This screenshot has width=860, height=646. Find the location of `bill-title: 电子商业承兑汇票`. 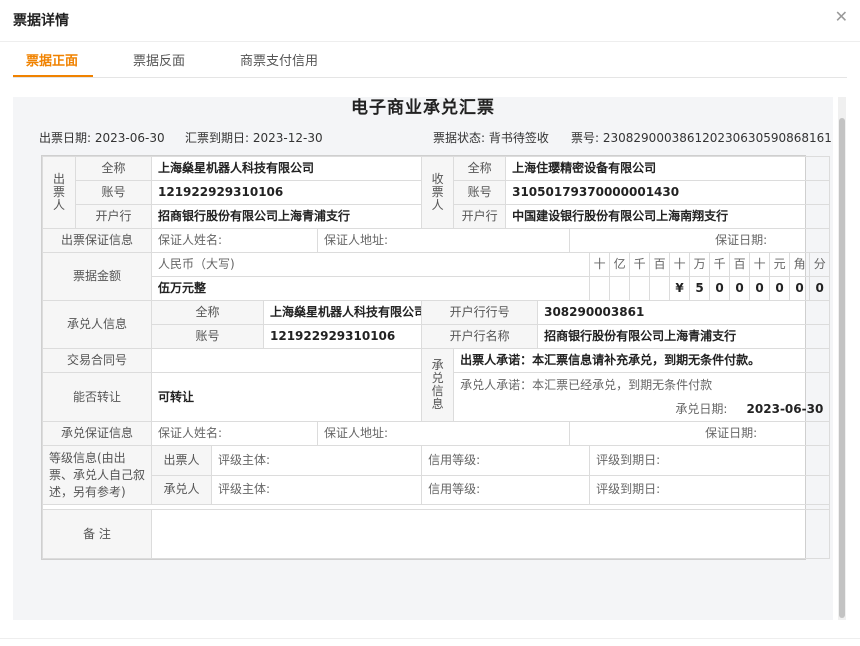

bill-title: 电子商业承兑汇票 is located at coordinates (423, 108).